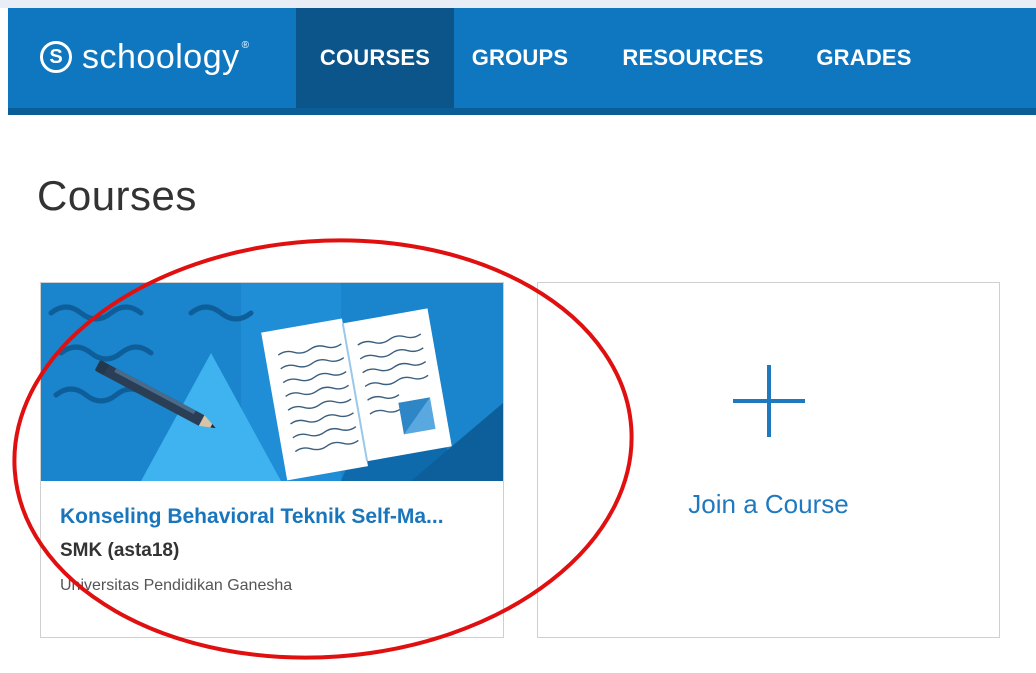  Describe the element at coordinates (117, 195) in the screenshot. I see `page-title: Courses` at that location.